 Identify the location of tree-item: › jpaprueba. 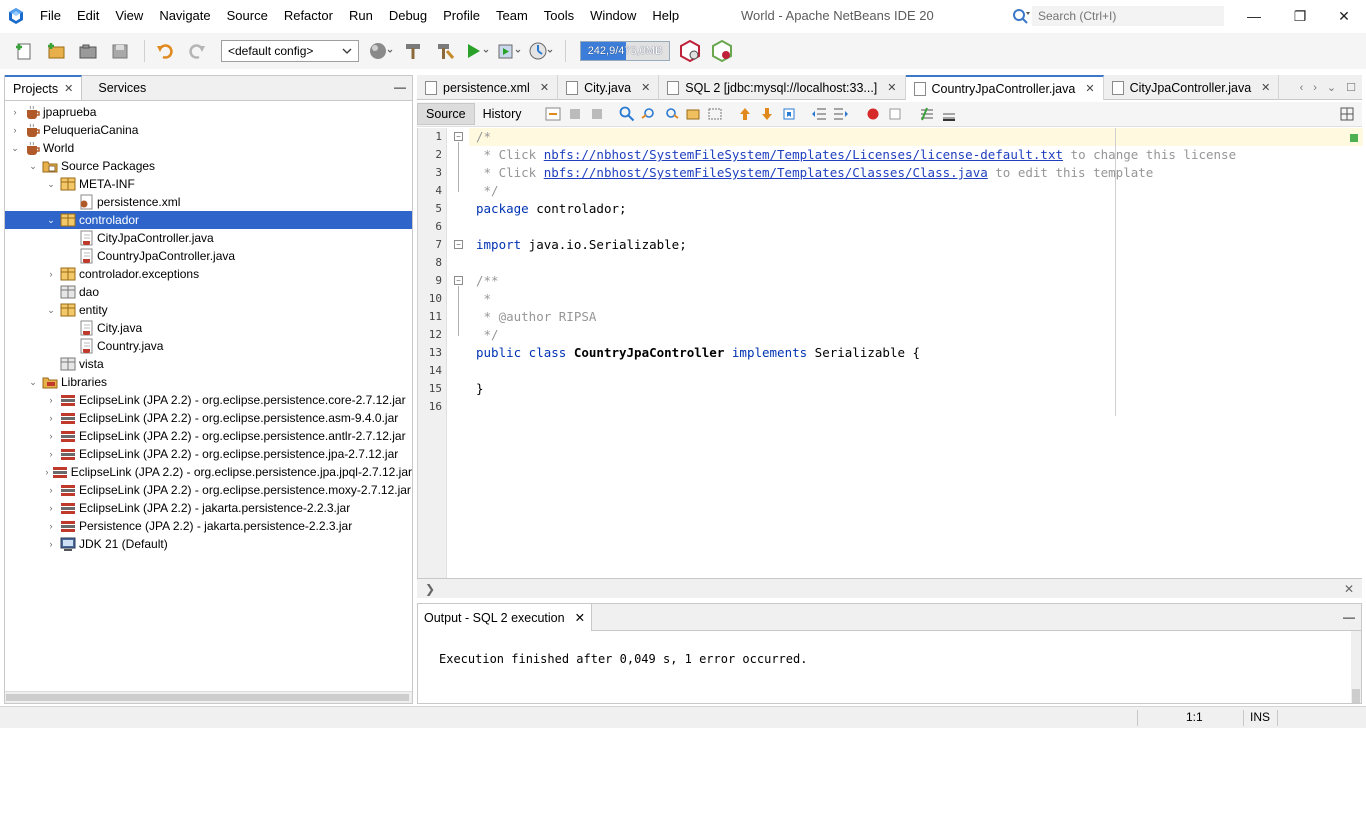
(208, 112).